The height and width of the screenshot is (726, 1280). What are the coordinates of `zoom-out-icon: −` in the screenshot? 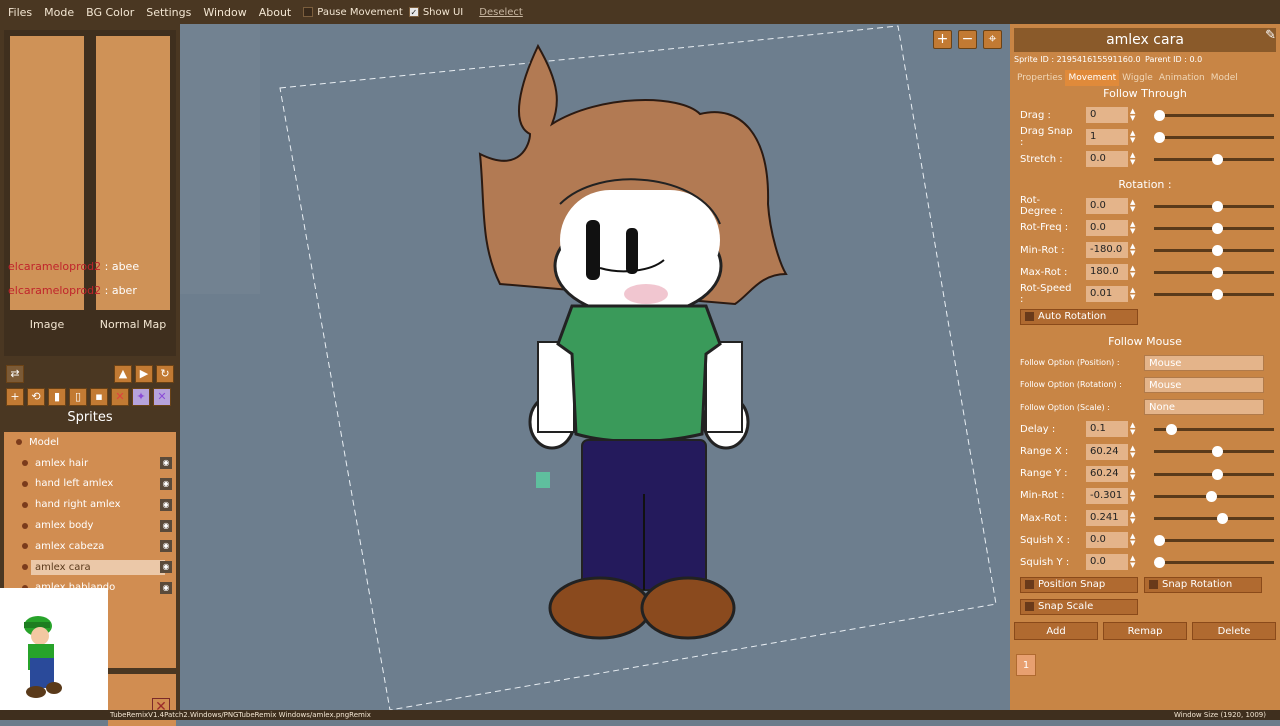 It's located at (967, 39).